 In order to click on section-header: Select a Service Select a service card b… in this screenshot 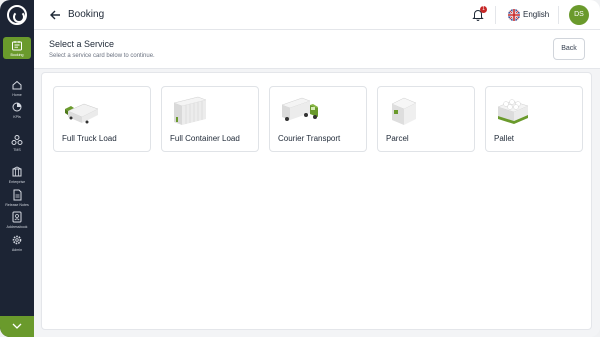, I will do `click(317, 49)`.